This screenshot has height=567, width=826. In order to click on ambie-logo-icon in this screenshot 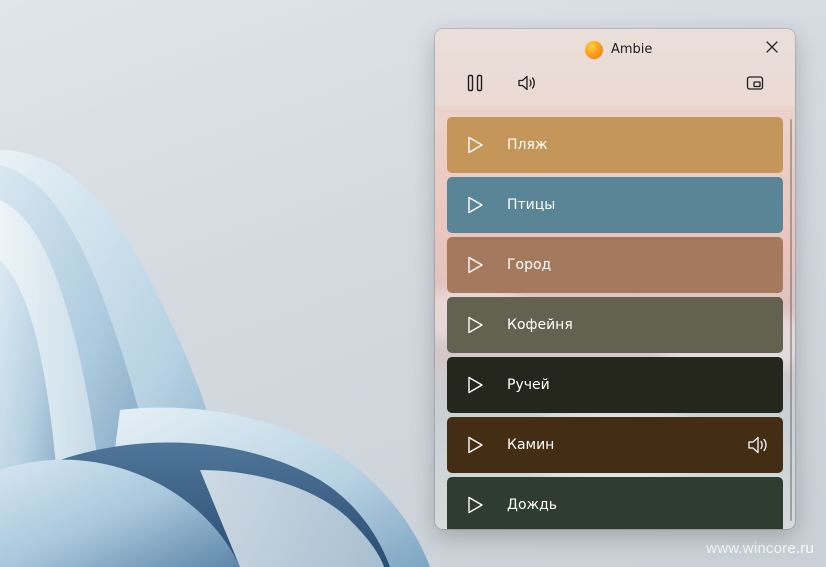, I will do `click(594, 50)`.